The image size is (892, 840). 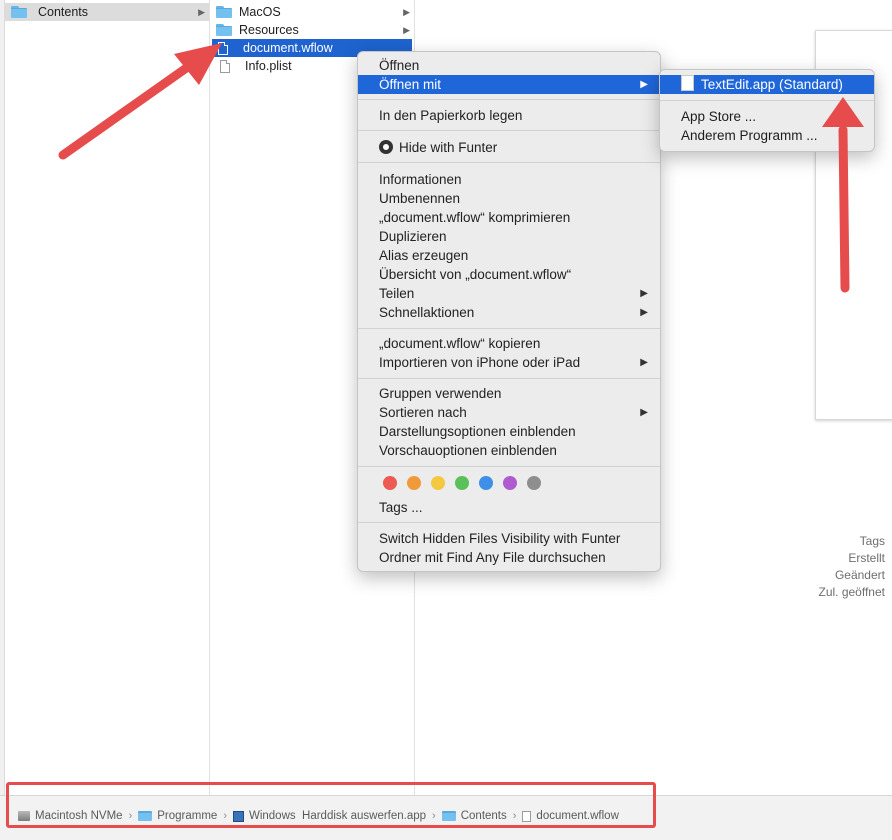 I want to click on submenu-item-textedit: TextEdit.app (Standard), so click(x=767, y=84).